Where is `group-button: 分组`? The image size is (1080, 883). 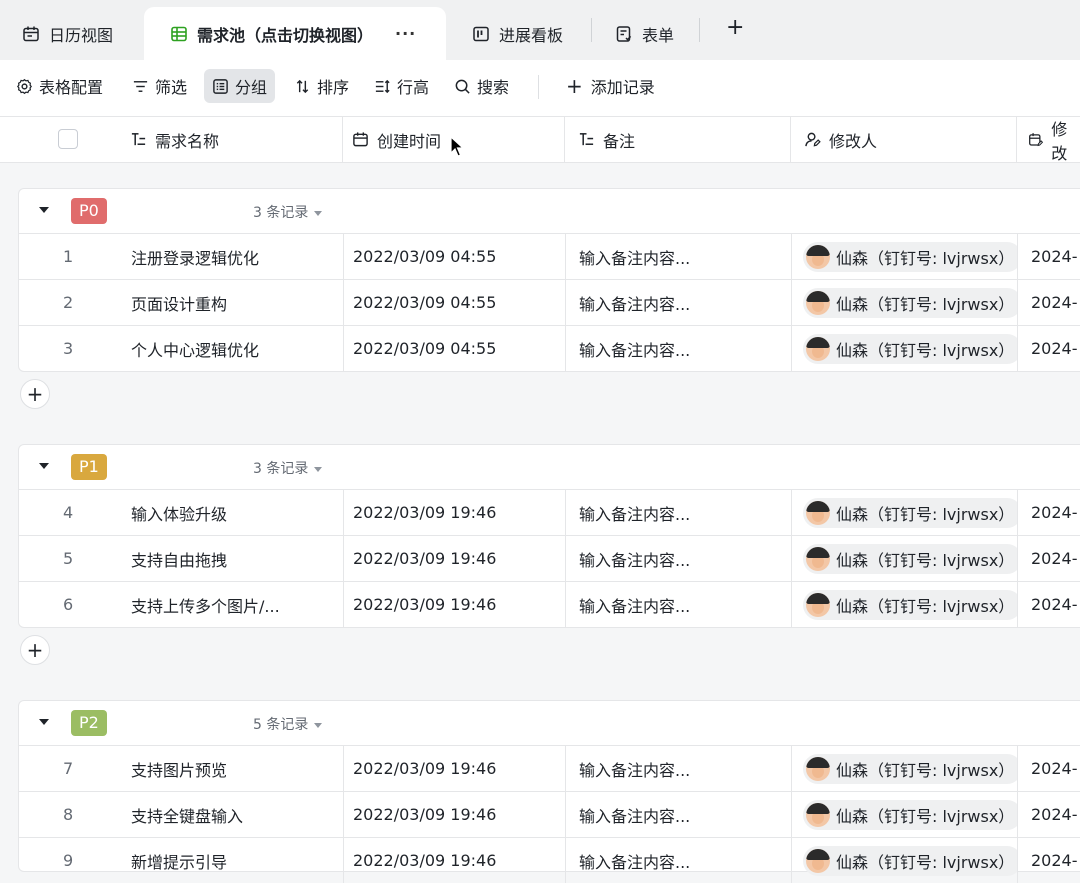
group-button: 分组 is located at coordinates (240, 86).